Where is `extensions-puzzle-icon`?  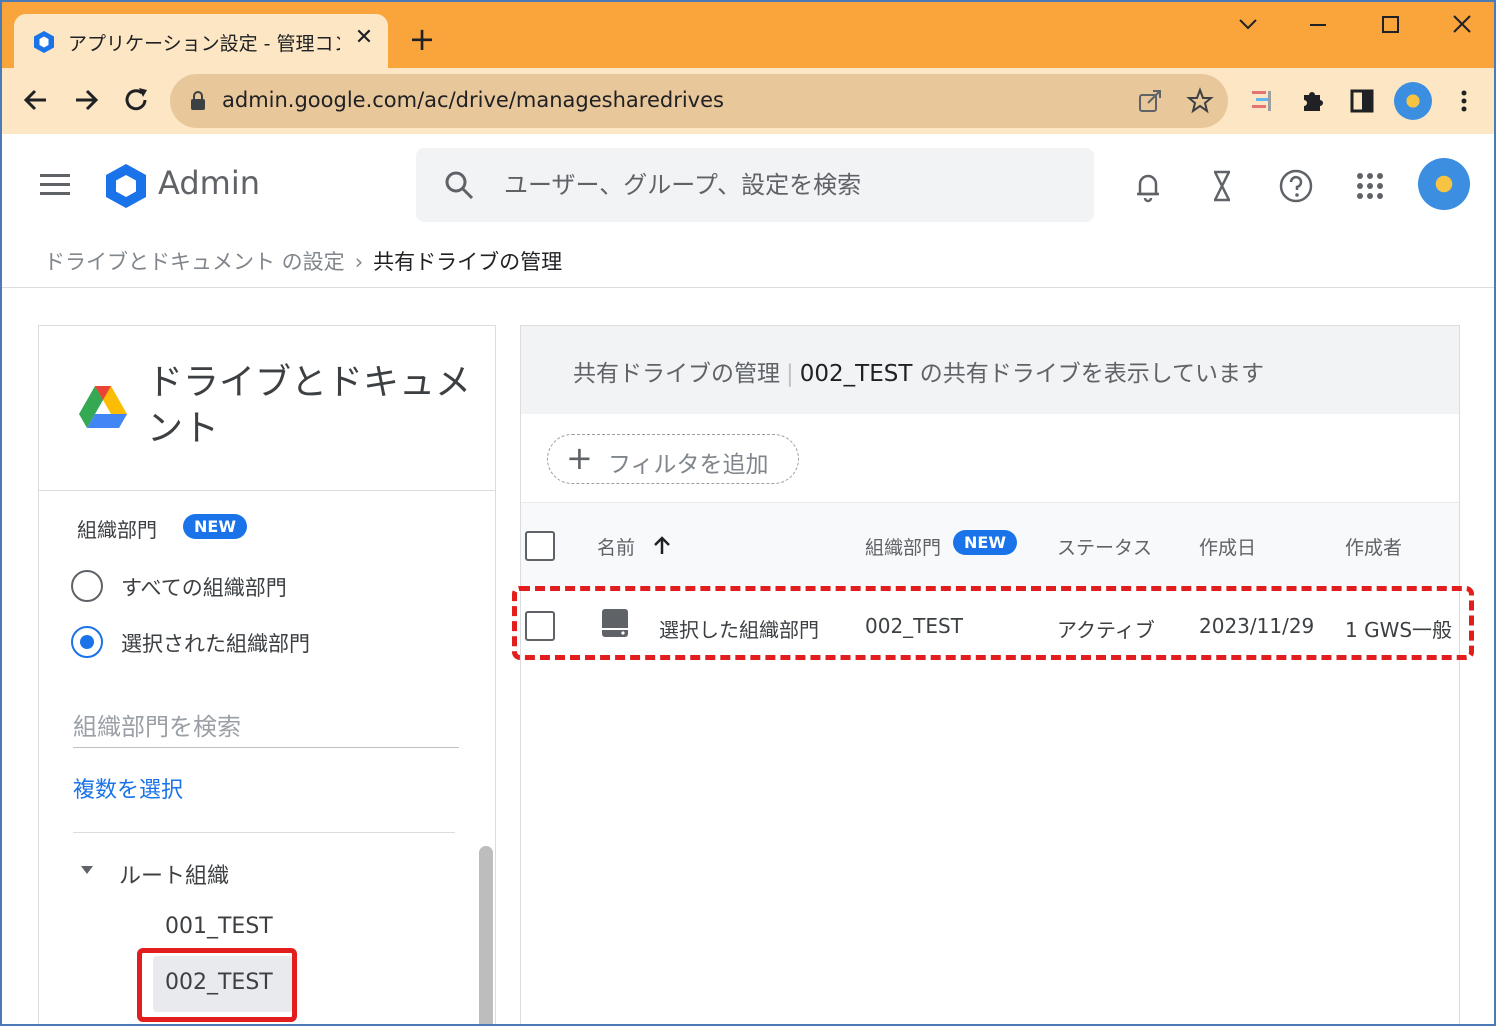 extensions-puzzle-icon is located at coordinates (1312, 101).